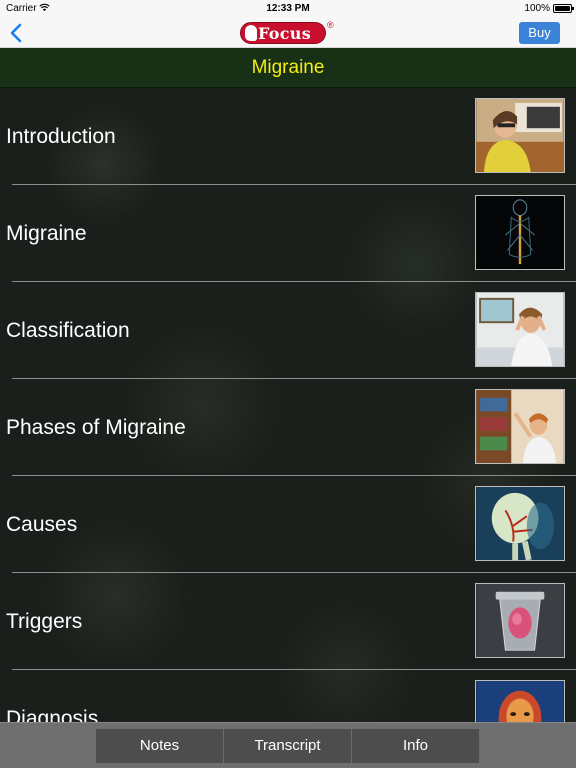 The width and height of the screenshot is (576, 768). Describe the element at coordinates (520, 523) in the screenshot. I see `skull-arteries-thumbnail` at that location.